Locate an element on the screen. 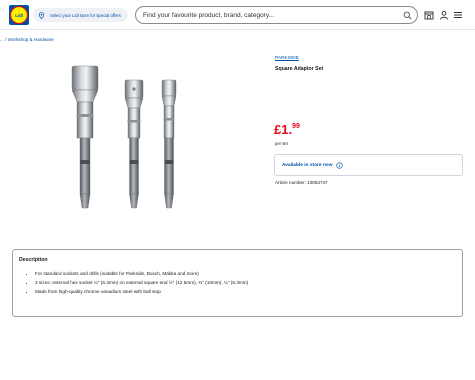 This screenshot has width=475, height=380. product-image is located at coordinates (130, 140).